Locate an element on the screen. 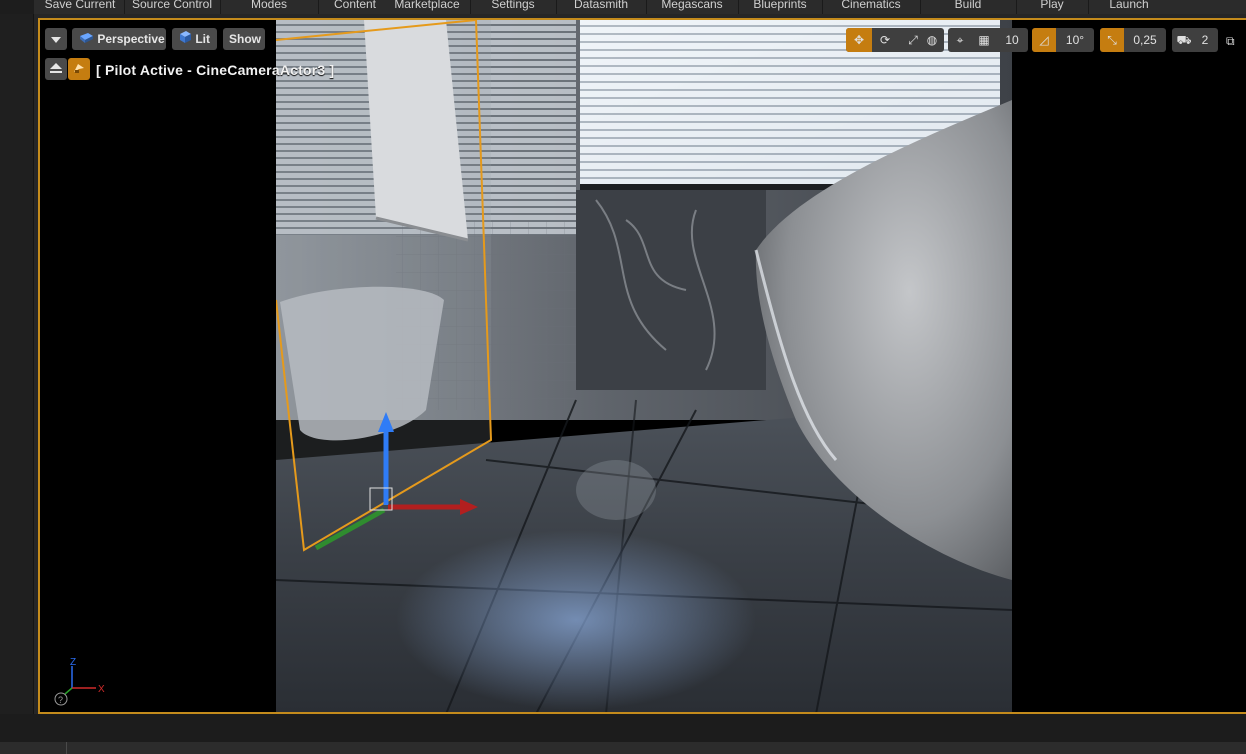 The height and width of the screenshot is (754, 1246). axis-x-label: X is located at coordinates (101, 689).